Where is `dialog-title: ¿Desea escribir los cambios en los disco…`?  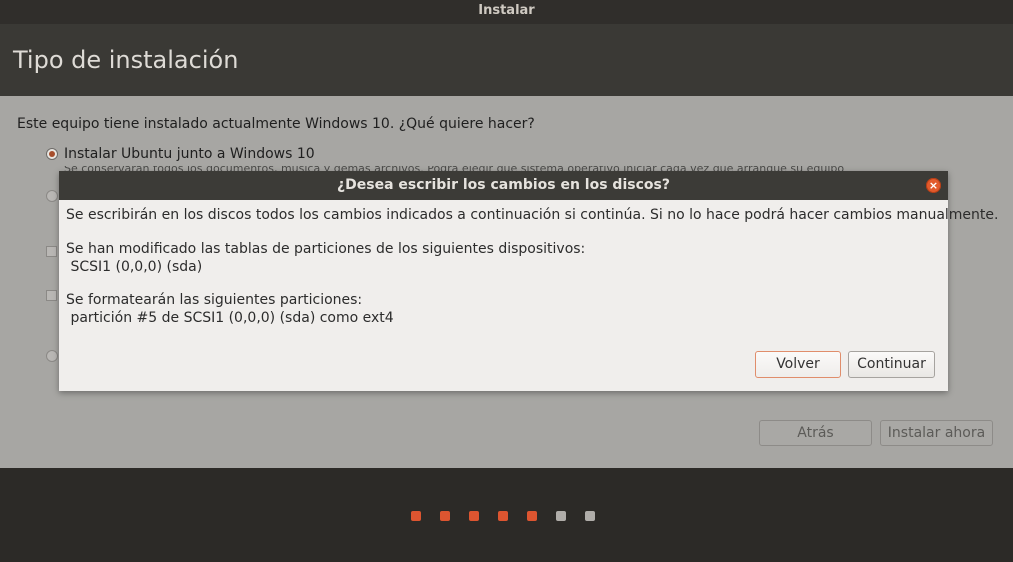 dialog-title: ¿Desea escribir los cambios en los disco… is located at coordinates (503, 185).